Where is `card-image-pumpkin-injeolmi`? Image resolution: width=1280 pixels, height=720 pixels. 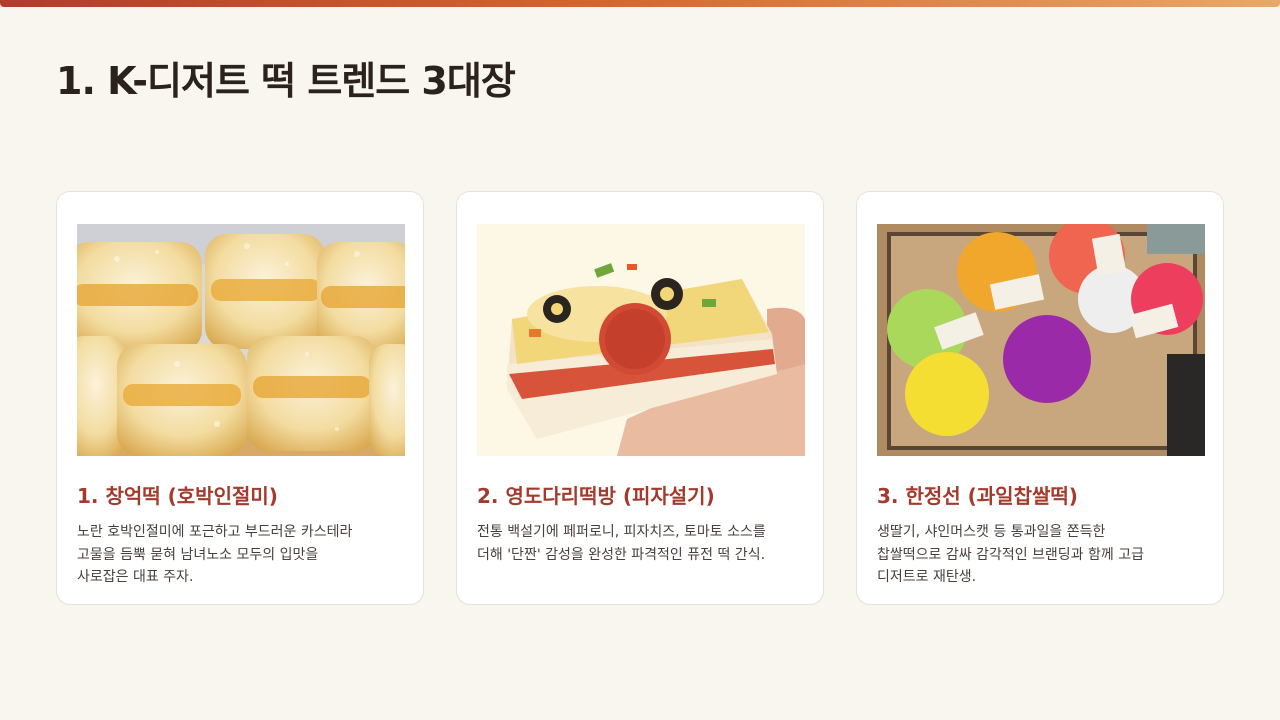 card-image-pumpkin-injeolmi is located at coordinates (241, 340).